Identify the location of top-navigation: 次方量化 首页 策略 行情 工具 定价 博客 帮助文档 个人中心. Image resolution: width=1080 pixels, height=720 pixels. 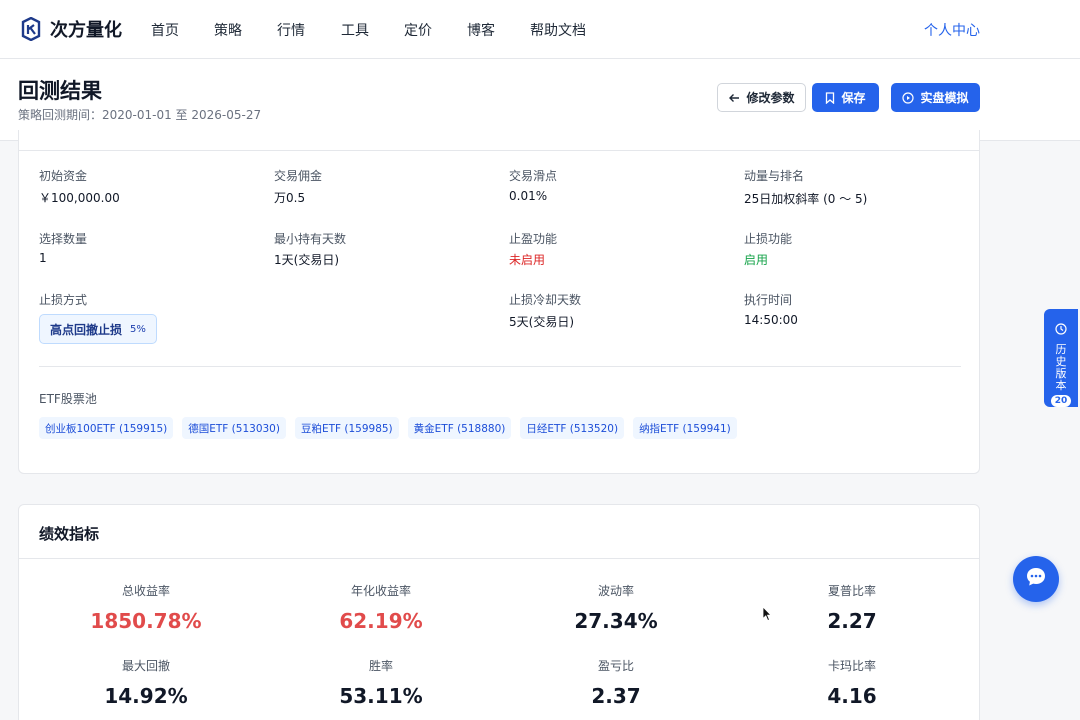
(540, 29).